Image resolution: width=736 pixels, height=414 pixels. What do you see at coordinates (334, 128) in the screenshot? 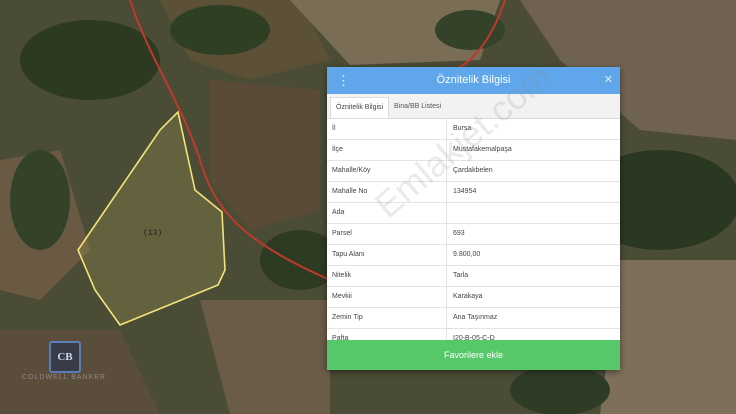
I see `row-key: İl` at bounding box center [334, 128].